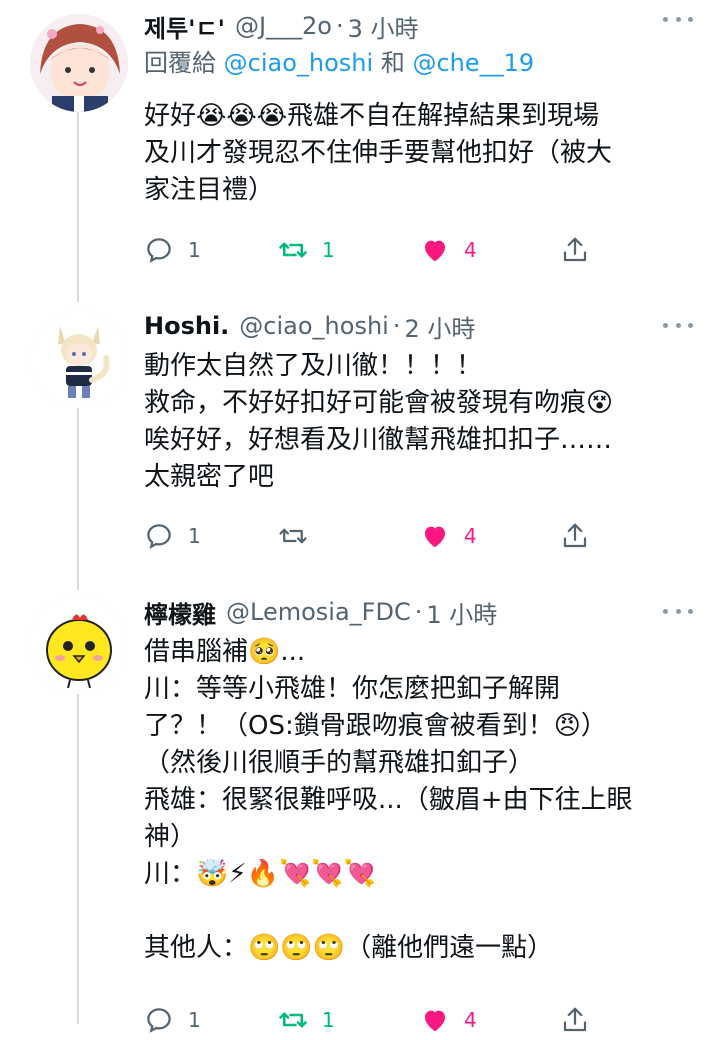 The image size is (707, 1040). Describe the element at coordinates (379, 536) in the screenshot. I see `tweet-actions: 1 4` at that location.